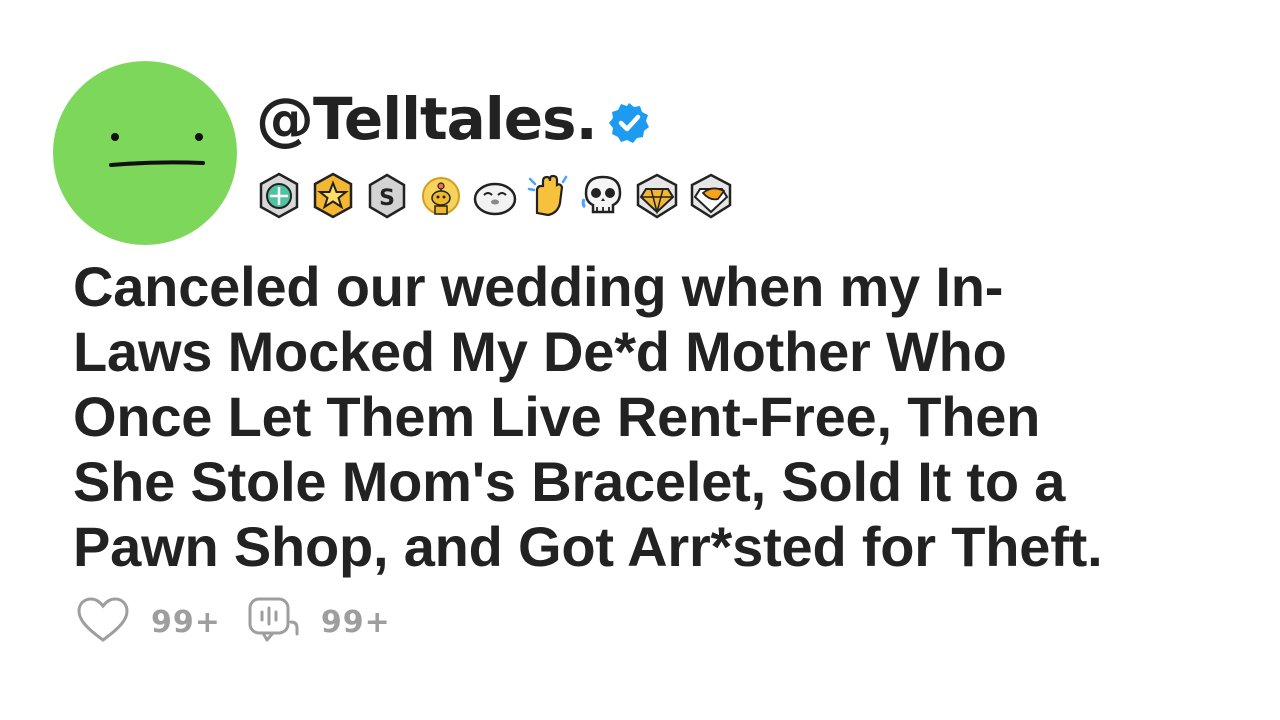  Describe the element at coordinates (441, 196) in the screenshot. I see `reddit-gold-icon` at that location.